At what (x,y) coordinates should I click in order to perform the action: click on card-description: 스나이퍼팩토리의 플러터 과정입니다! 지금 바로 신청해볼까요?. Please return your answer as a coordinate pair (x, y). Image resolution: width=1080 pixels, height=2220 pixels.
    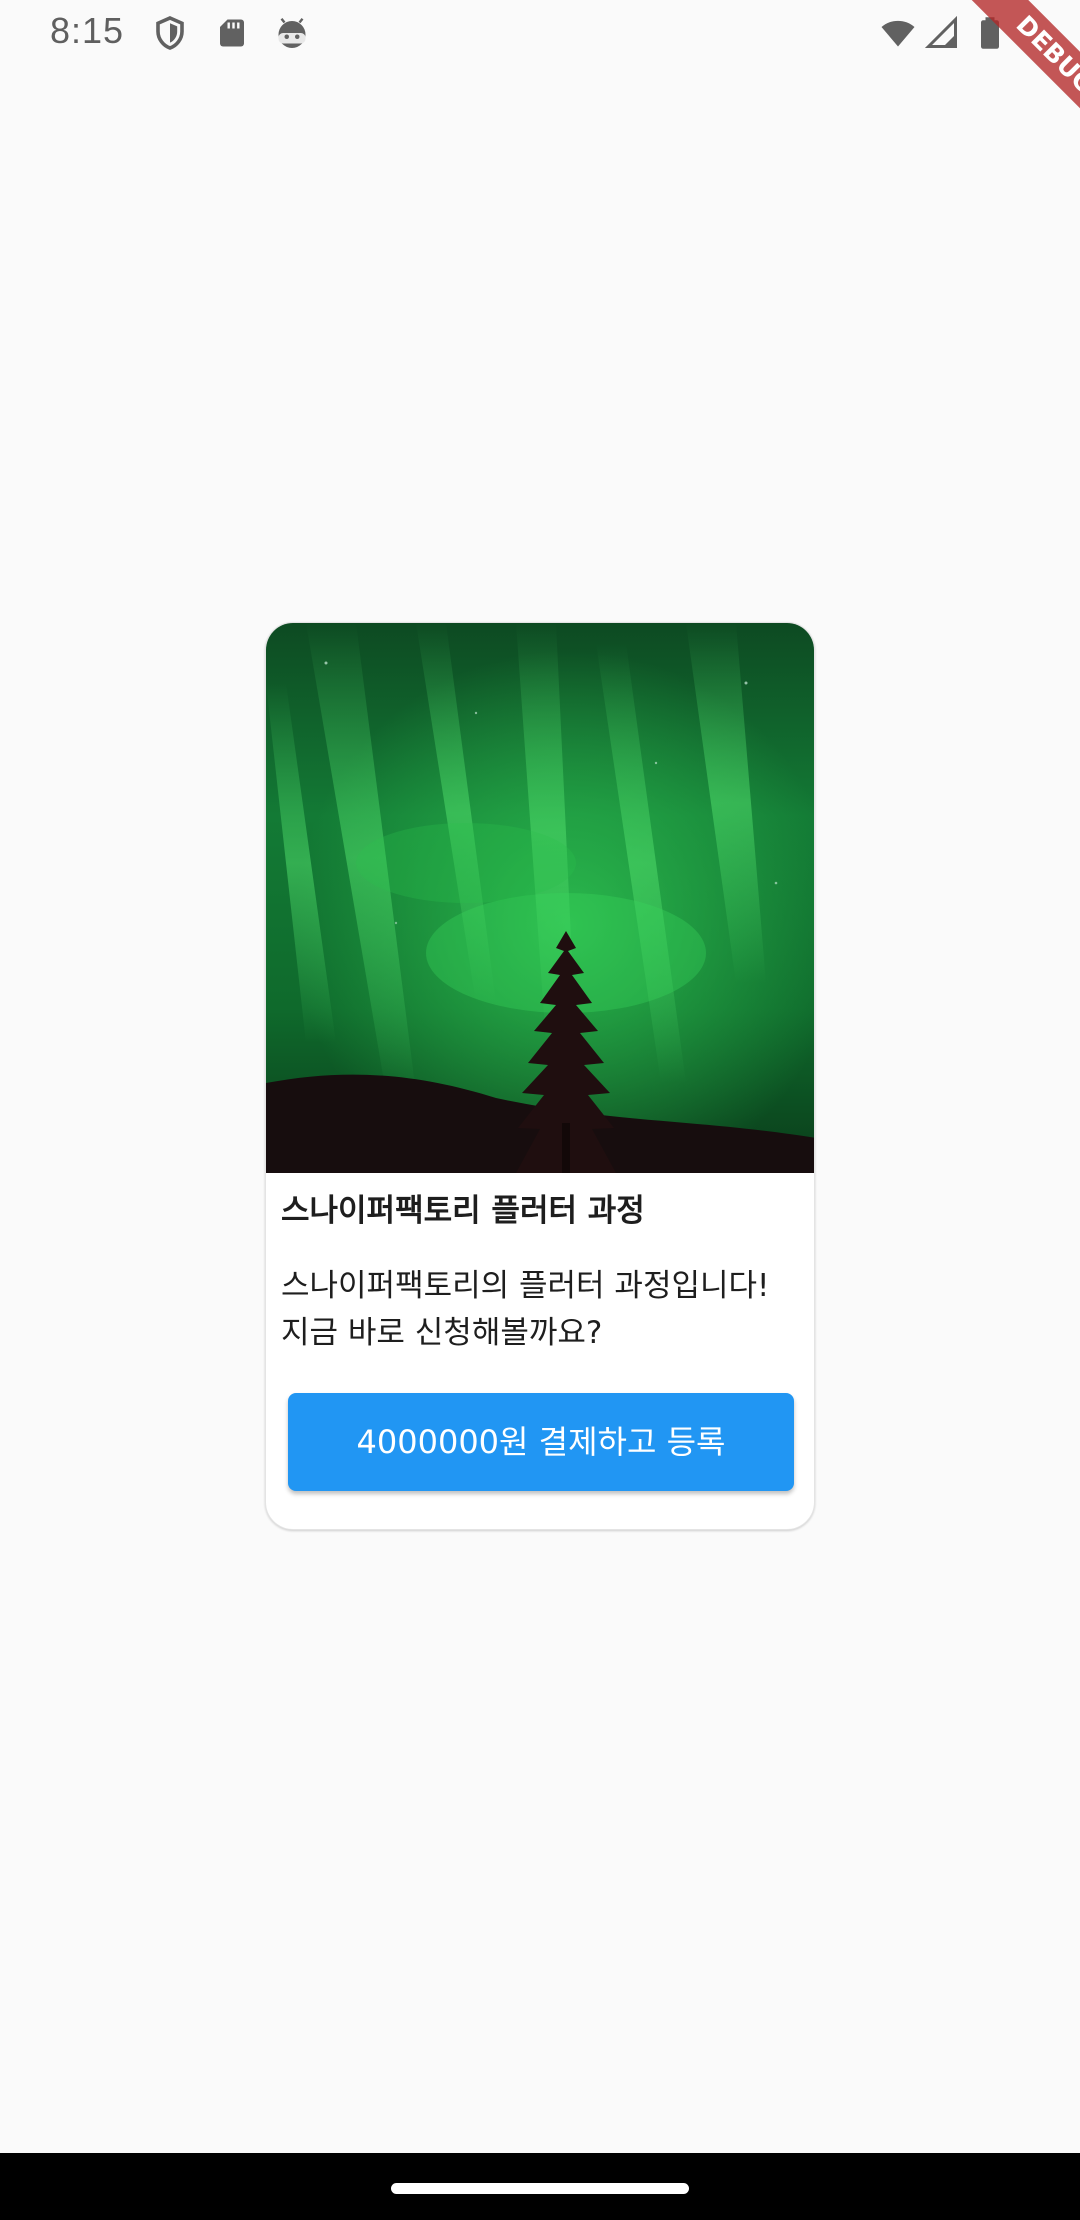
    Looking at the image, I should click on (525, 1309).